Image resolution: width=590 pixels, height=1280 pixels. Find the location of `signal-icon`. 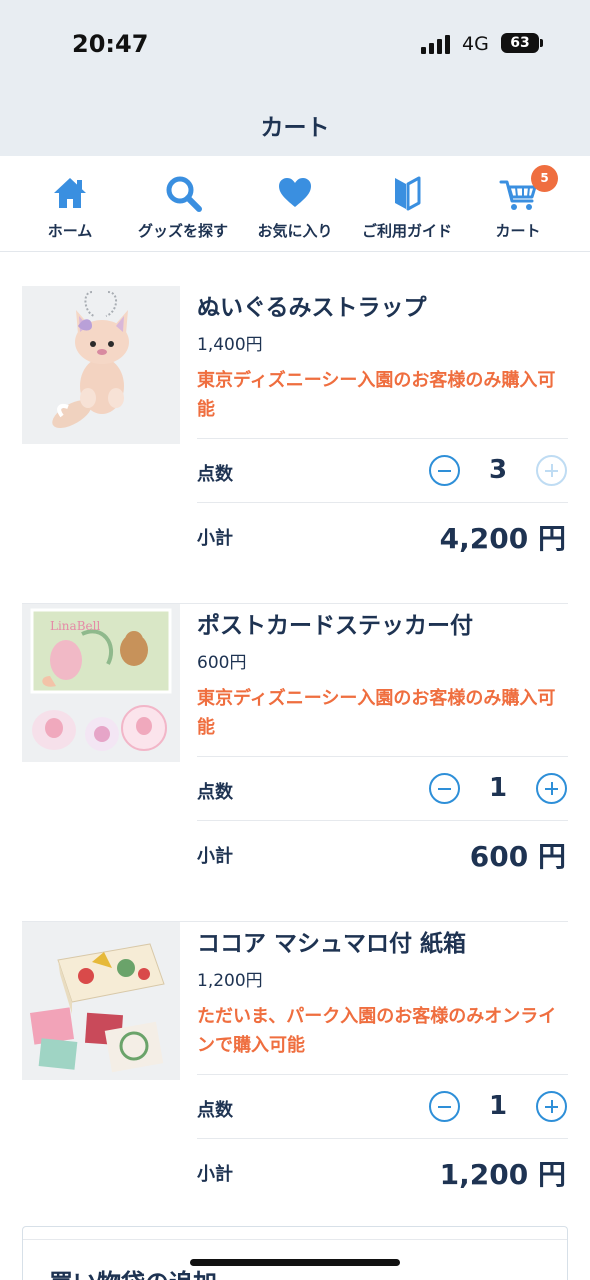

signal-icon is located at coordinates (437, 44).